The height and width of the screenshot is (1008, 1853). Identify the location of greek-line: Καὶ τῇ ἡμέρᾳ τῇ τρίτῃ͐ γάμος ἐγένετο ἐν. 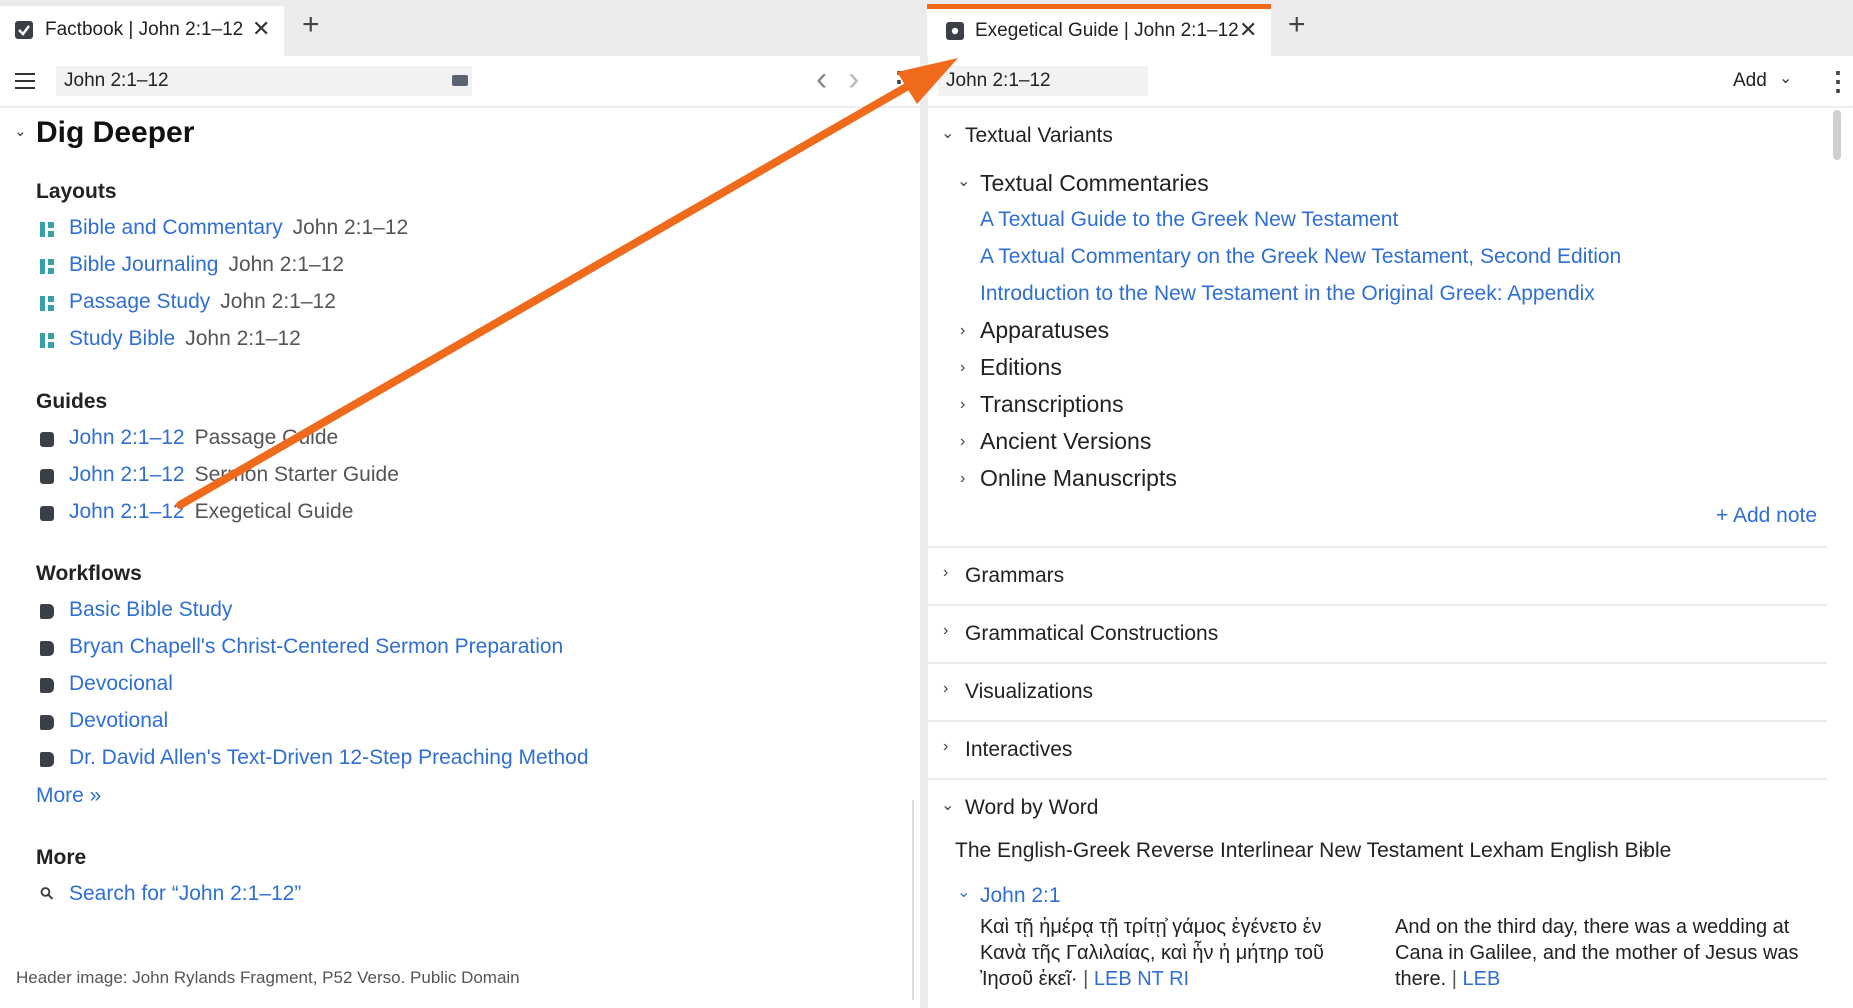
(1151, 927).